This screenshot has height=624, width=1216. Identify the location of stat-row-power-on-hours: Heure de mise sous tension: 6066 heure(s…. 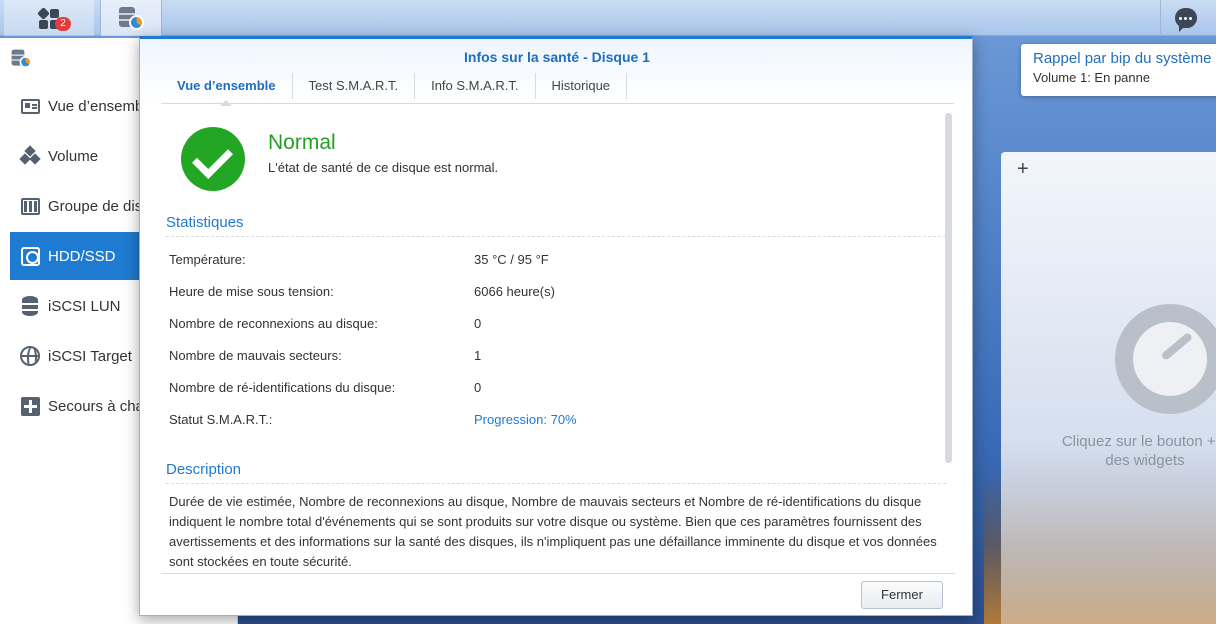
(554, 294).